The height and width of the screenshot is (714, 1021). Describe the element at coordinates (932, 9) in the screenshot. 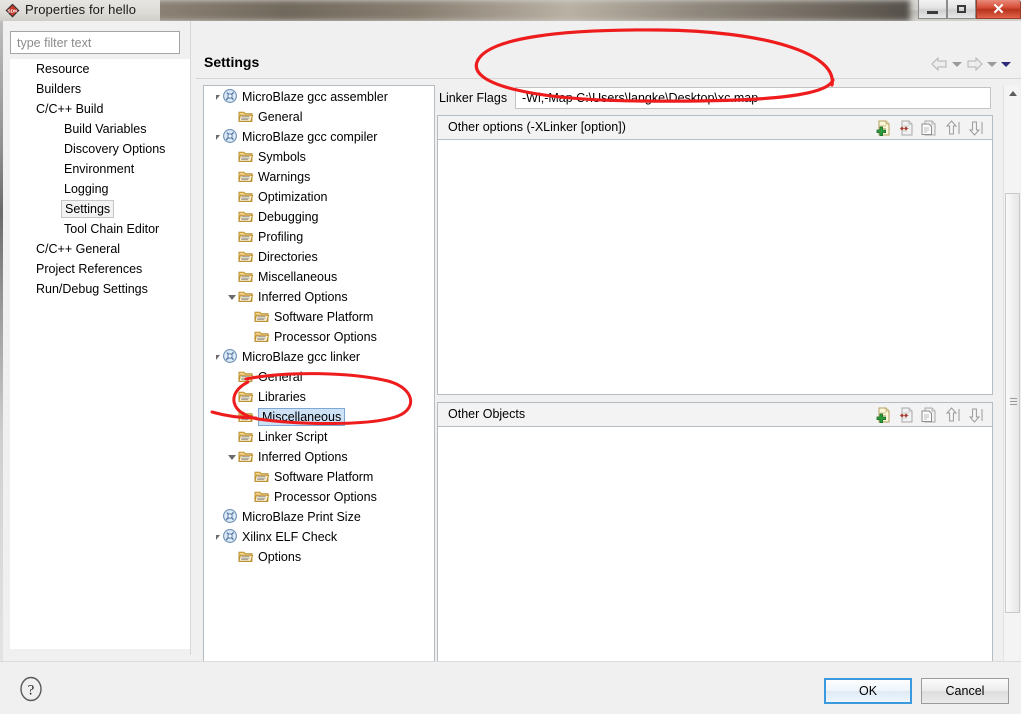

I see `minimize-button` at that location.